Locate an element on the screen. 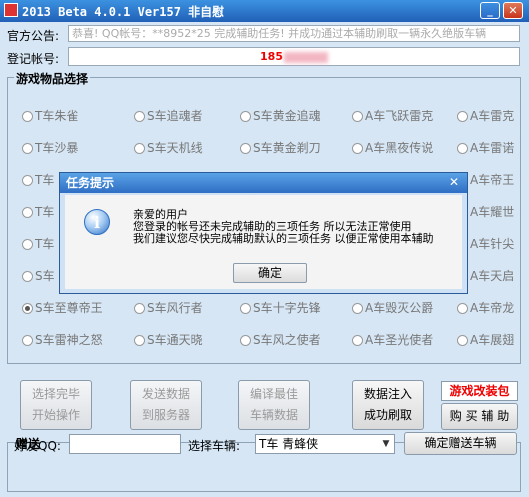  upgrade-pack-button: 游戏改装包 is located at coordinates (479, 391).